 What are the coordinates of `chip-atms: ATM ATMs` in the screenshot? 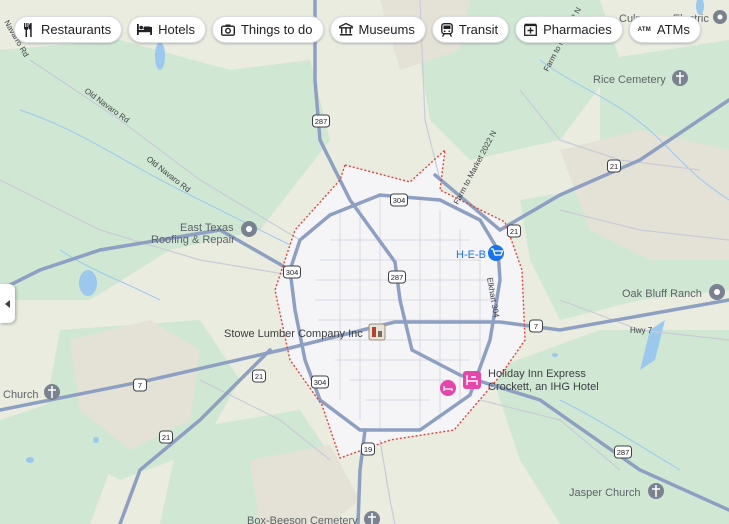 It's located at (664, 29).